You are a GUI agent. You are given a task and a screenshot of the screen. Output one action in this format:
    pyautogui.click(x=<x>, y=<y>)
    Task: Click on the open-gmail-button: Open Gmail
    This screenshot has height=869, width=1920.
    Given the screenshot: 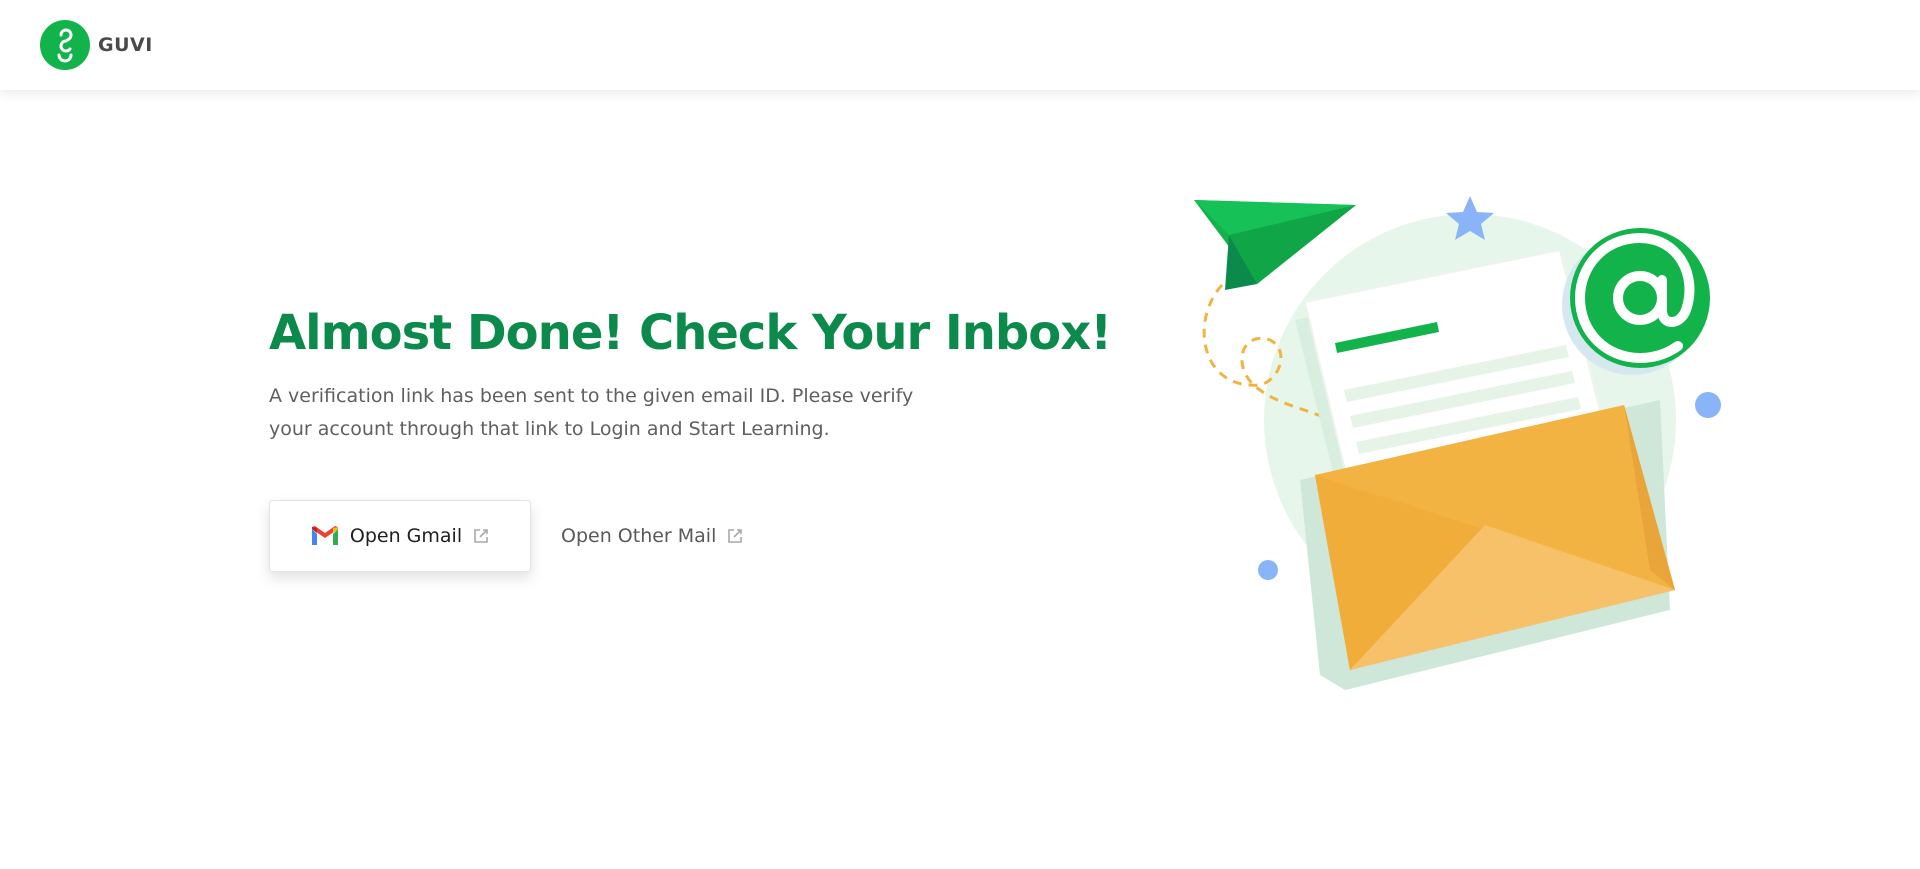 What is the action you would take?
    pyautogui.click(x=400, y=536)
    